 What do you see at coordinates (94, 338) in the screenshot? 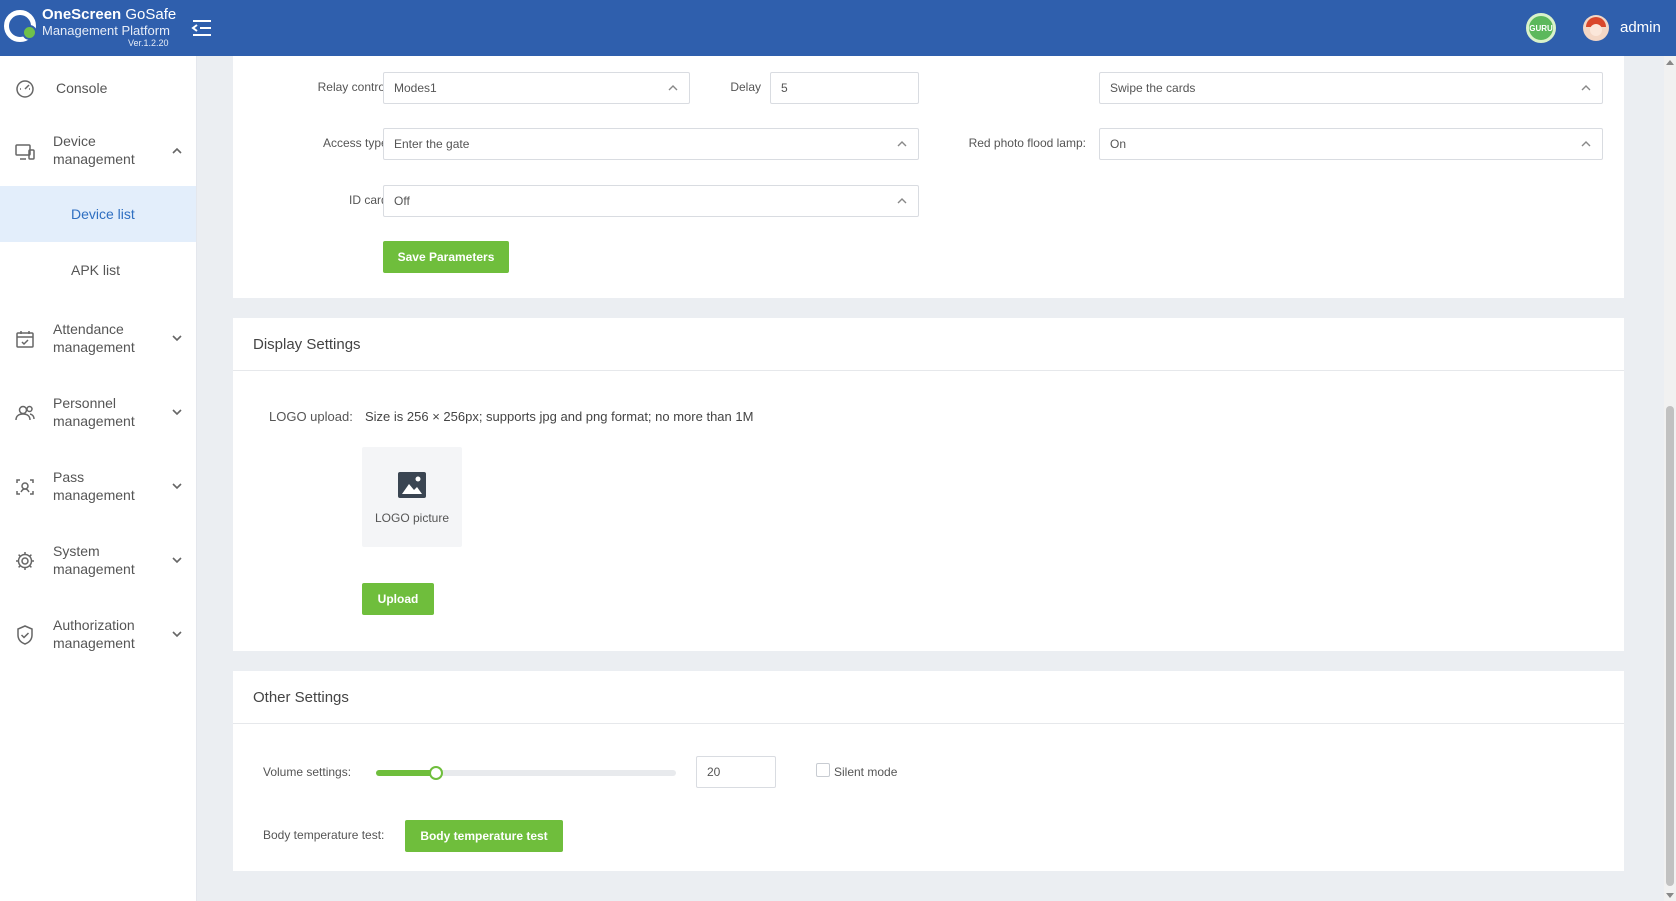
I see `sidebar-item-label: Attendance management` at bounding box center [94, 338].